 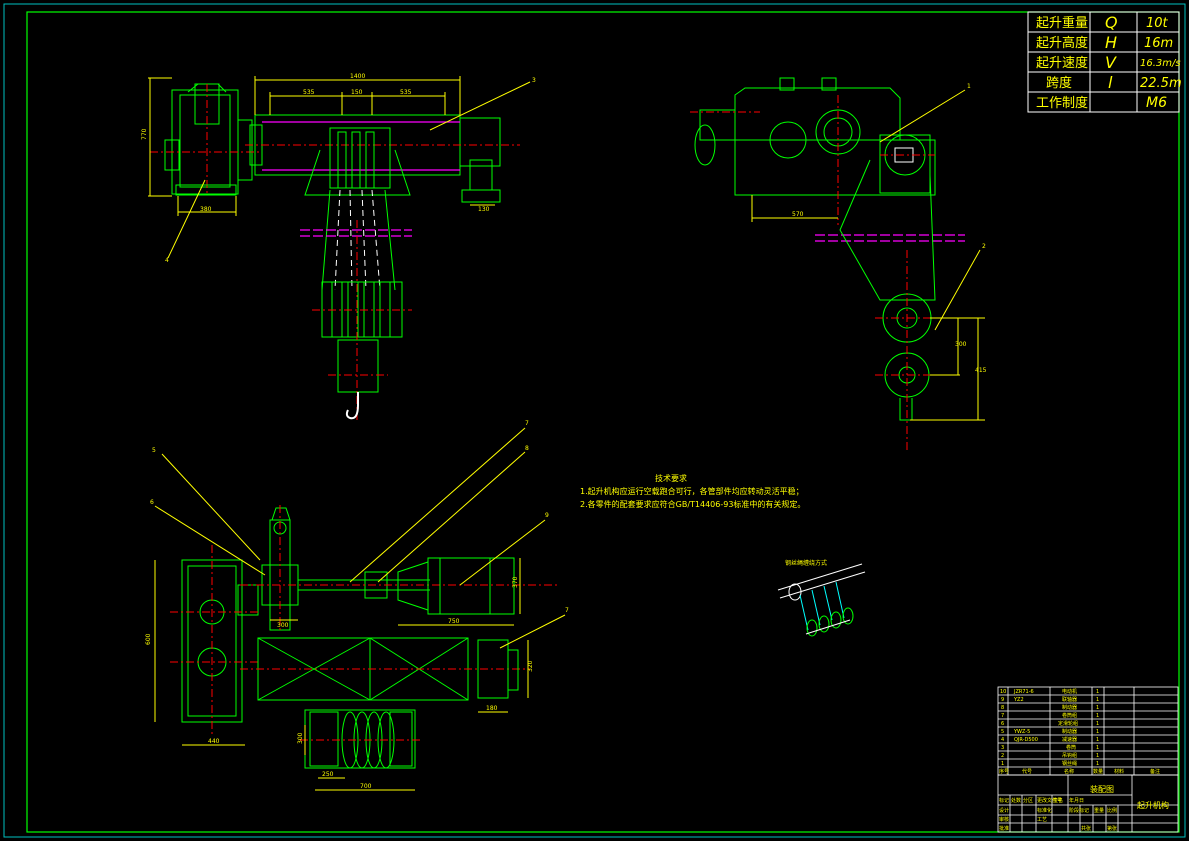 What do you see at coordinates (1003, 692) in the screenshot?
I see `part-no-10: 10` at bounding box center [1003, 692].